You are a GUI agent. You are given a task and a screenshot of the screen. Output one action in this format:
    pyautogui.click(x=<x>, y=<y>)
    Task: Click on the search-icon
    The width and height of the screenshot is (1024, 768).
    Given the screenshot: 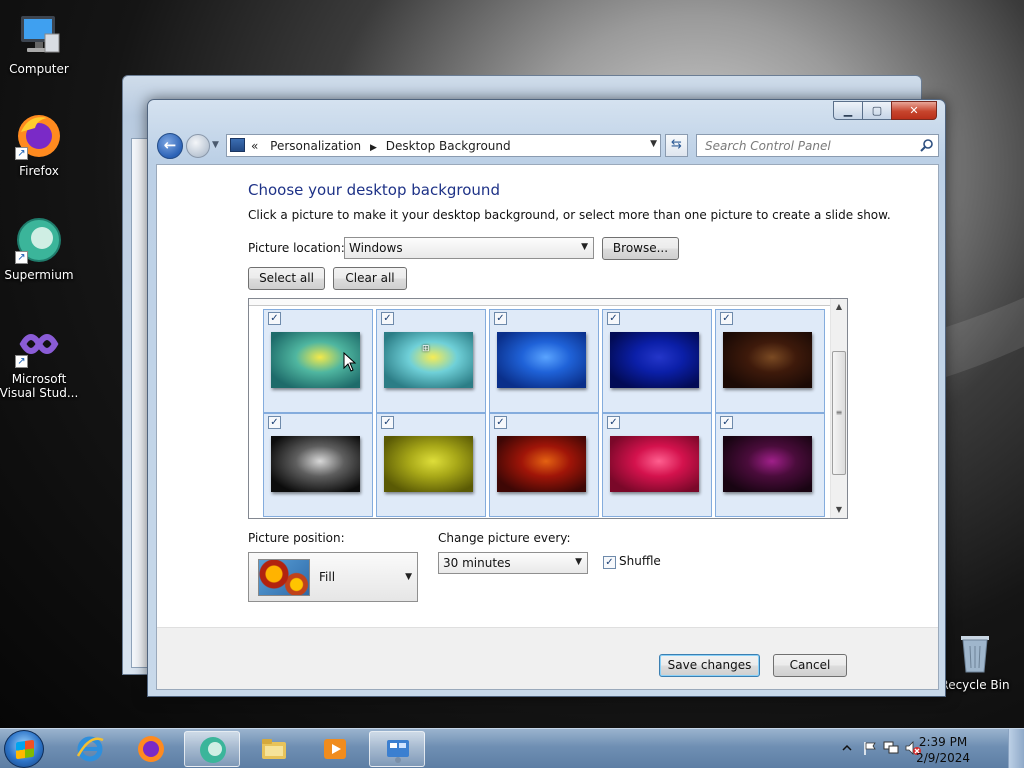 What is the action you would take?
    pyautogui.click(x=926, y=145)
    